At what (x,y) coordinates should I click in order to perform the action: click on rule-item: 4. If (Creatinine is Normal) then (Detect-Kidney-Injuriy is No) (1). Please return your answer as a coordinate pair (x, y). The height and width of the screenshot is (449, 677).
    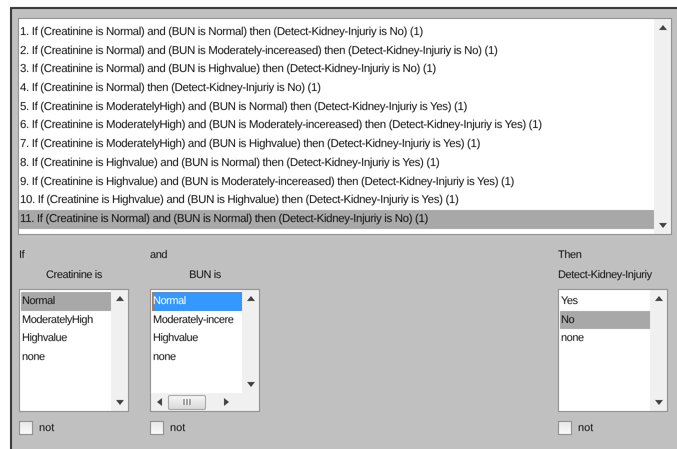
    Looking at the image, I should click on (336, 88).